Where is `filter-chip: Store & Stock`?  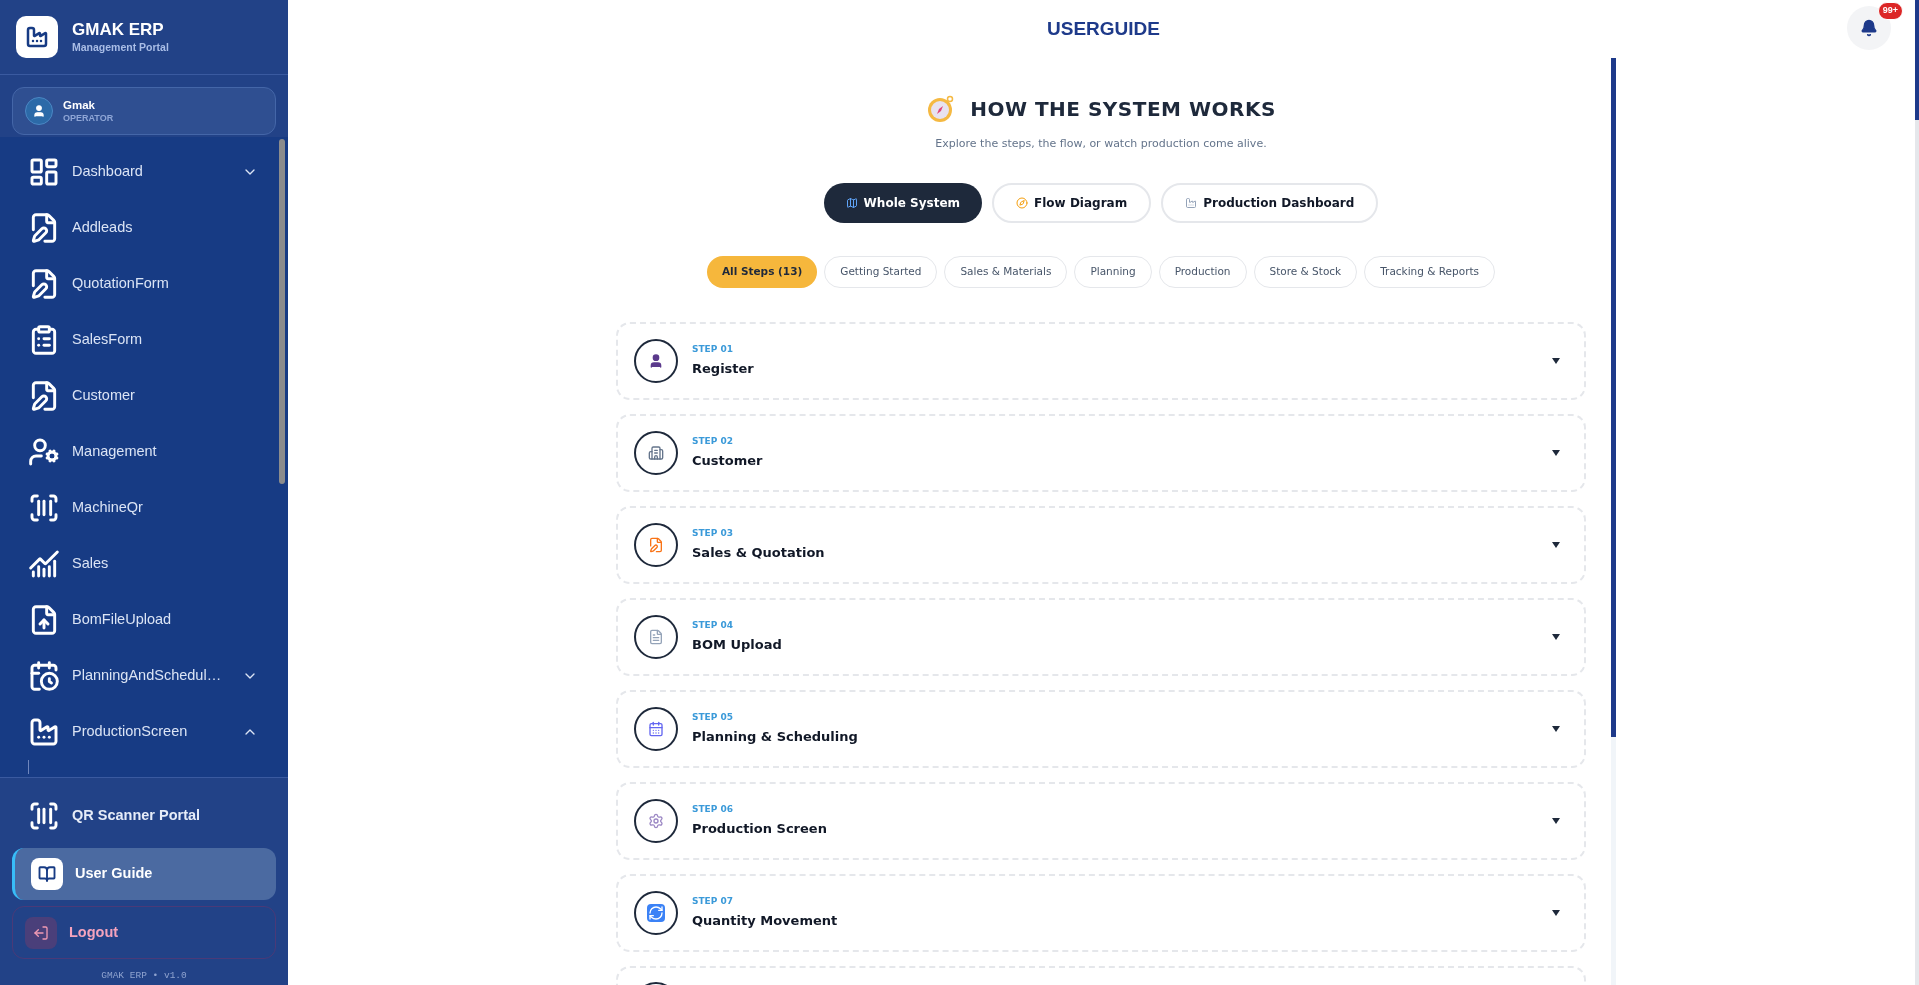
filter-chip: Store & Stock is located at coordinates (1305, 271).